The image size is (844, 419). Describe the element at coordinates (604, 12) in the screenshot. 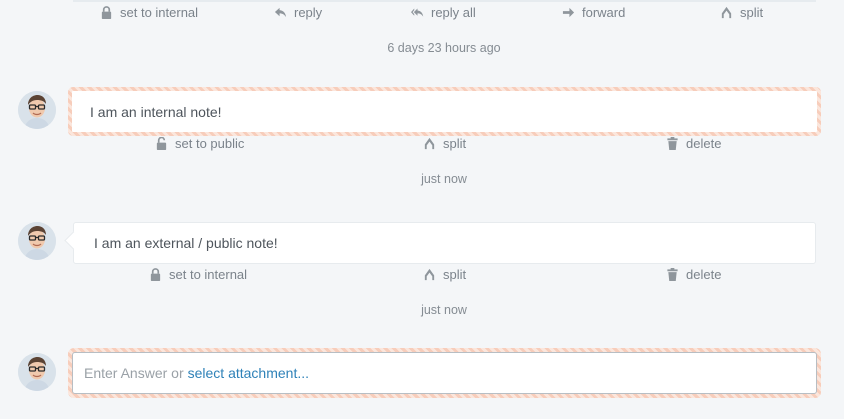

I see `forward-label: forward` at that location.